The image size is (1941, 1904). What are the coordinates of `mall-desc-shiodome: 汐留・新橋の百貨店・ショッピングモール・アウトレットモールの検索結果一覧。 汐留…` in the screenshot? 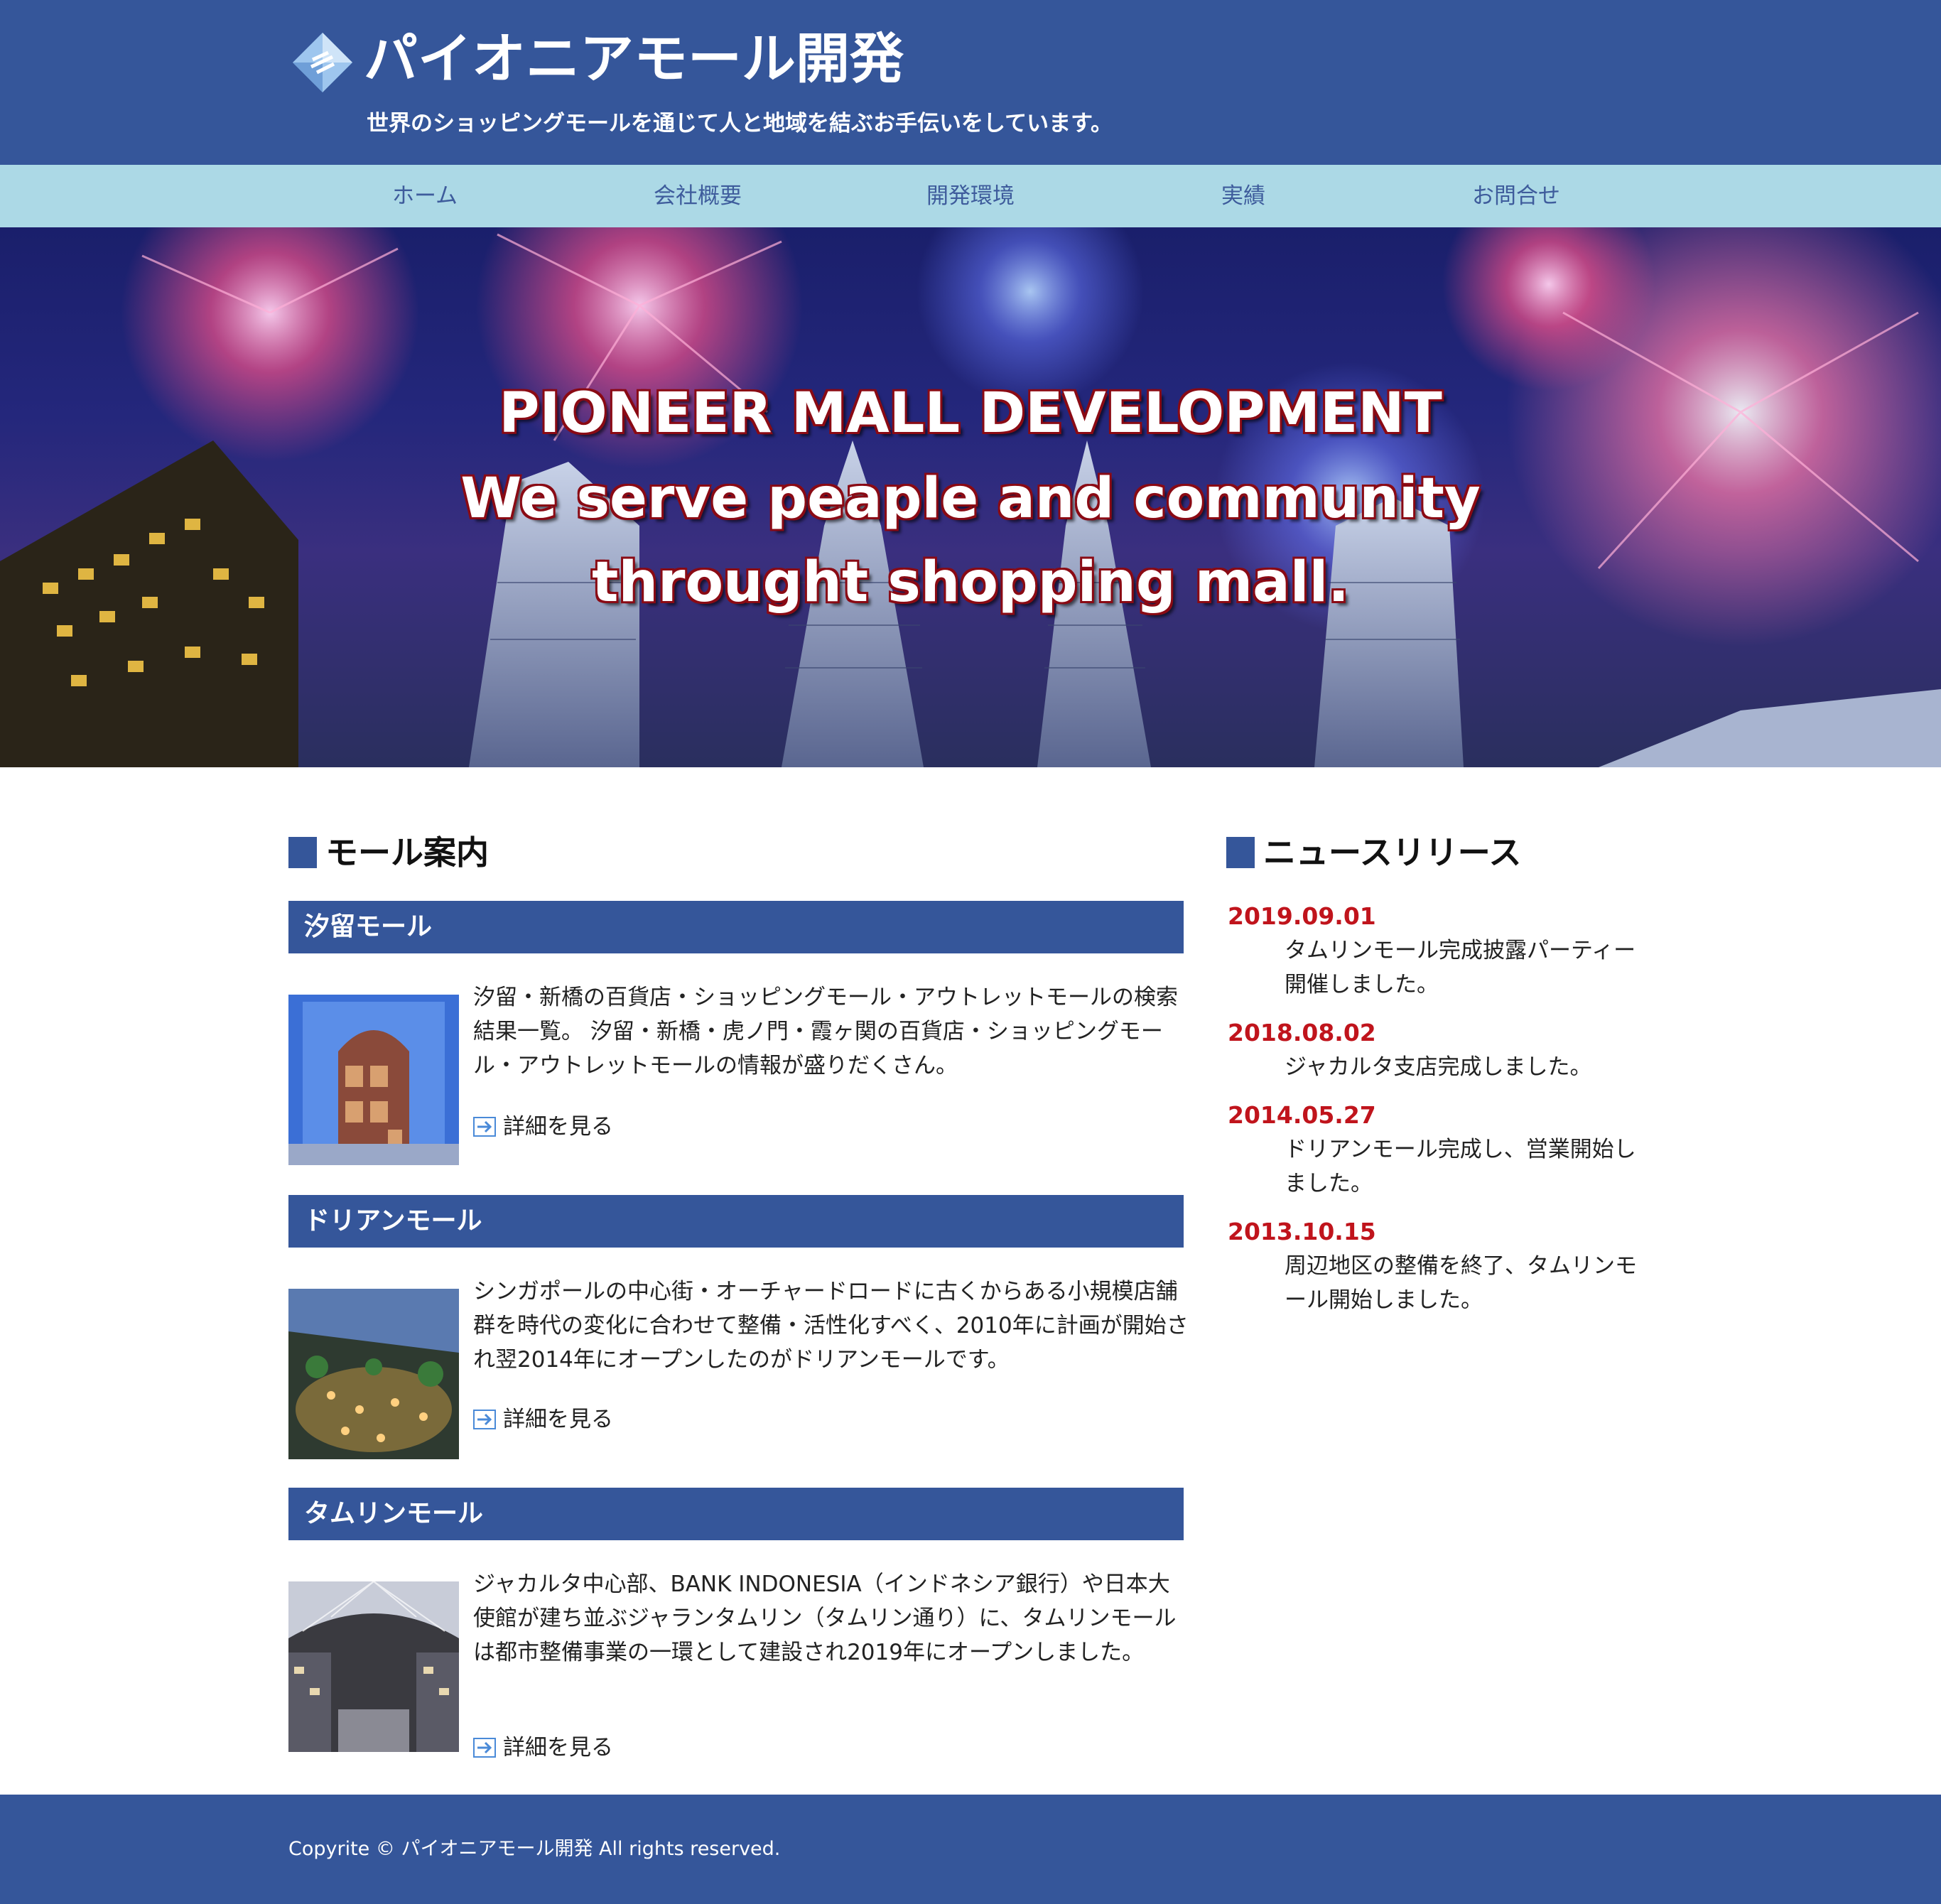 It's located at (825, 1032).